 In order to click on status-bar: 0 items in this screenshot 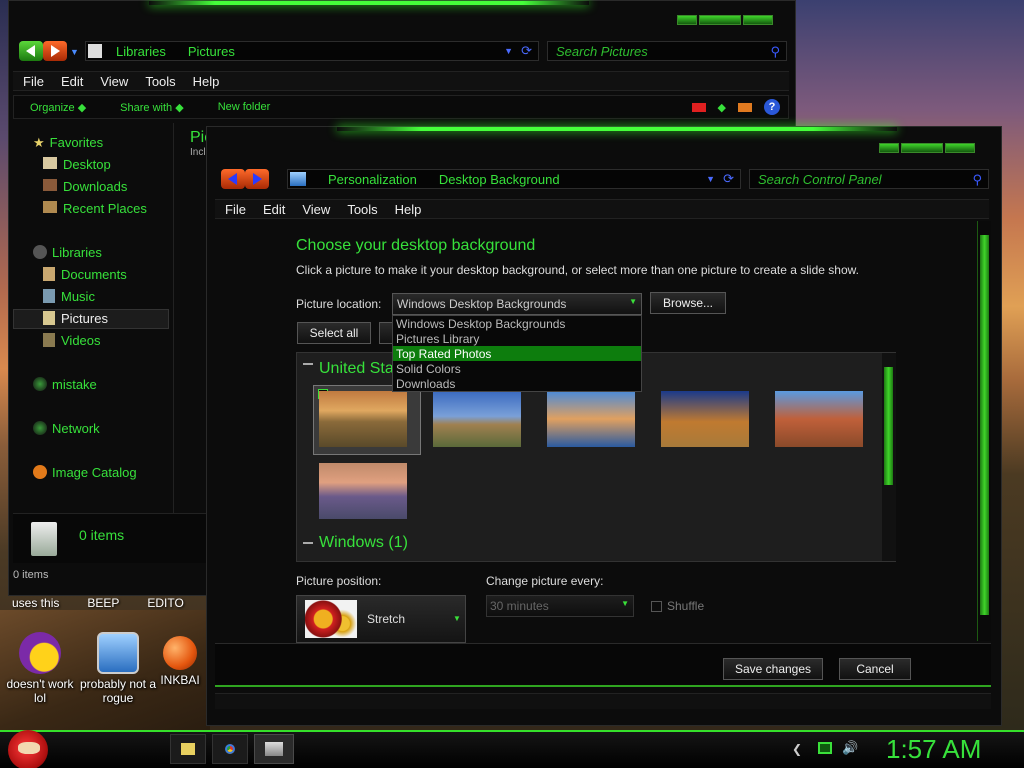, I will do `click(31, 575)`.